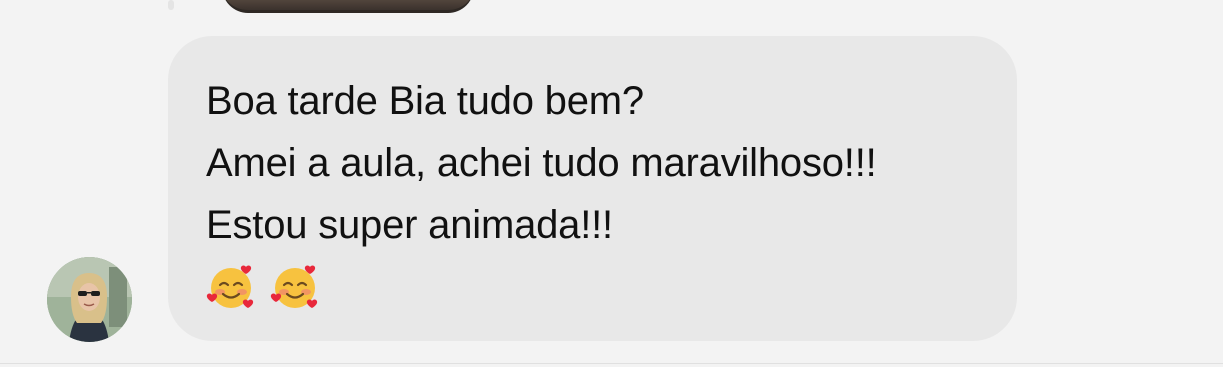 This screenshot has width=1223, height=367. I want to click on divider, so click(611, 363).